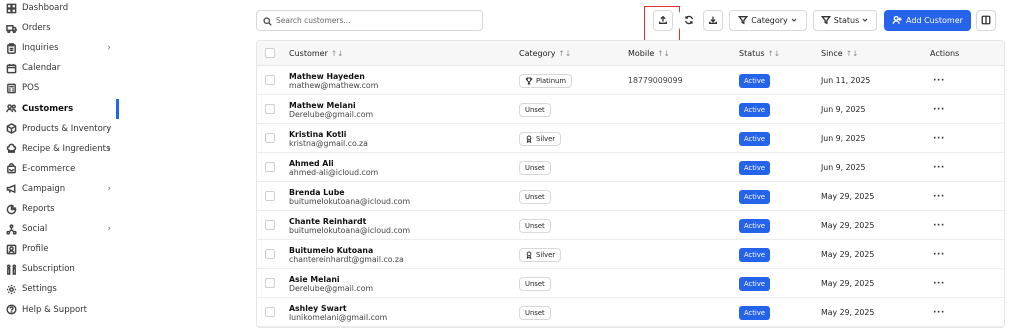 This screenshot has height=328, width=1024. What do you see at coordinates (59, 189) in the screenshot?
I see `sidebar-item-campaign: Campaign ›` at bounding box center [59, 189].